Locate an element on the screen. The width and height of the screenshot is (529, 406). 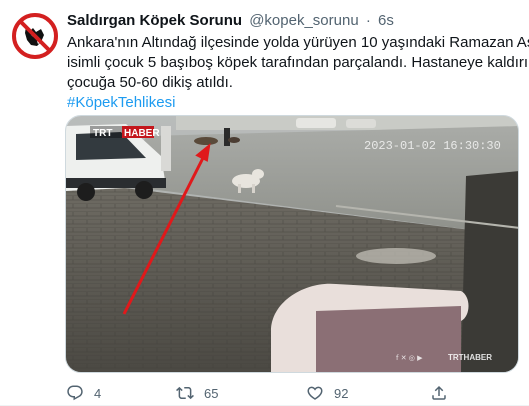
logo-haber-text: HABER is located at coordinates (142, 133).